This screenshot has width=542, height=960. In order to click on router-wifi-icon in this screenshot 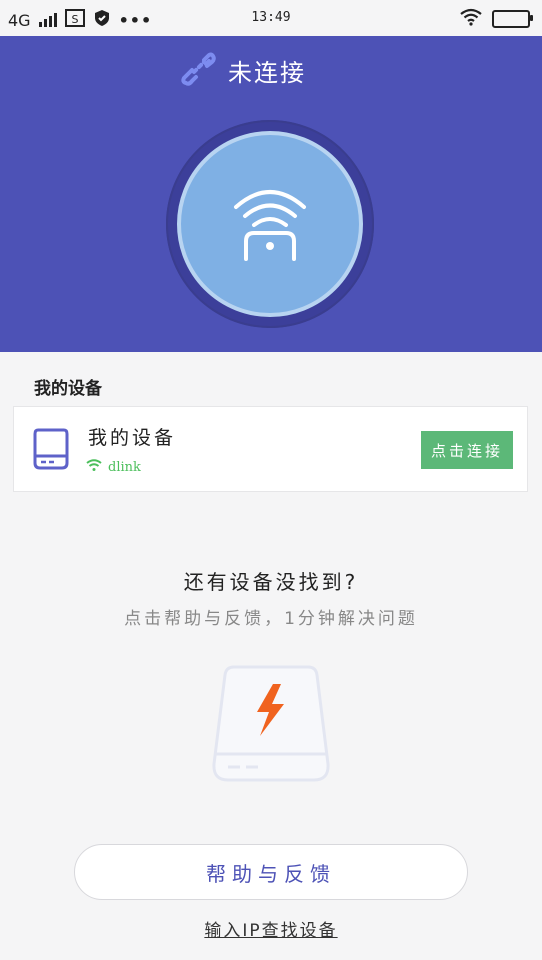, I will do `click(270, 224)`.